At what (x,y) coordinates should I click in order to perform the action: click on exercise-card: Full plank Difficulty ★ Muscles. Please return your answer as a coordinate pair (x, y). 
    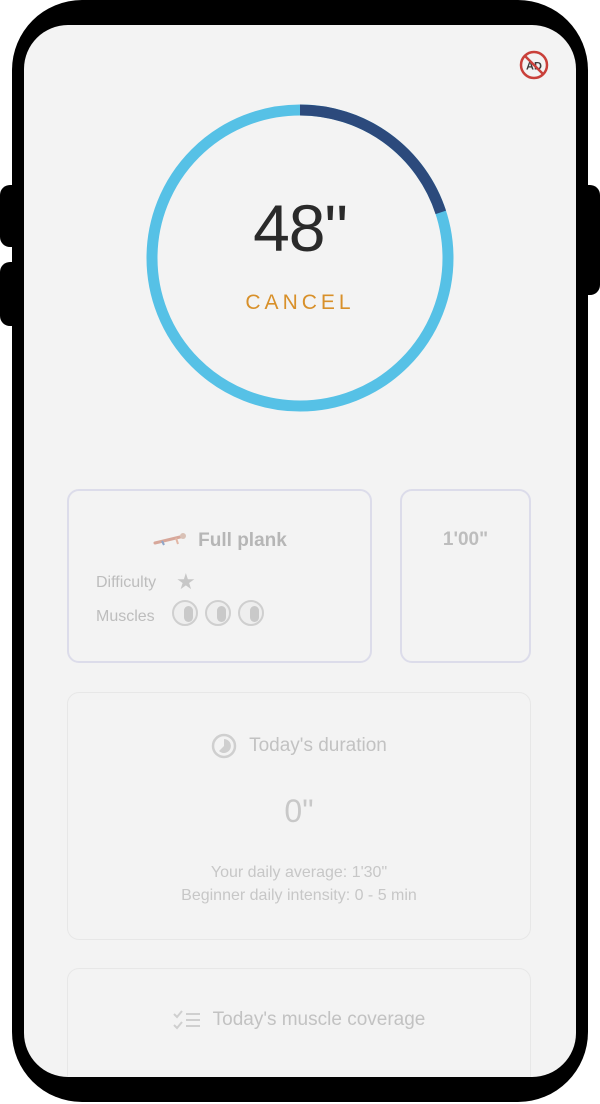
    Looking at the image, I should click on (219, 576).